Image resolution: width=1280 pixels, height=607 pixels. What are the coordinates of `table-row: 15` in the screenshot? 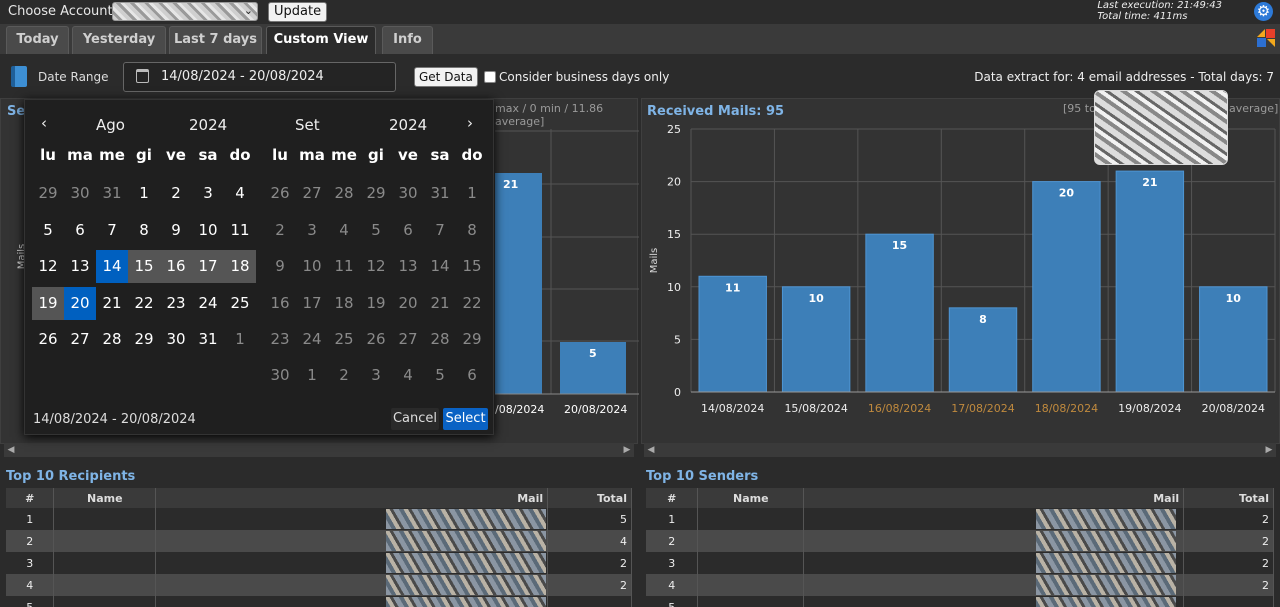 It's located at (319, 519).